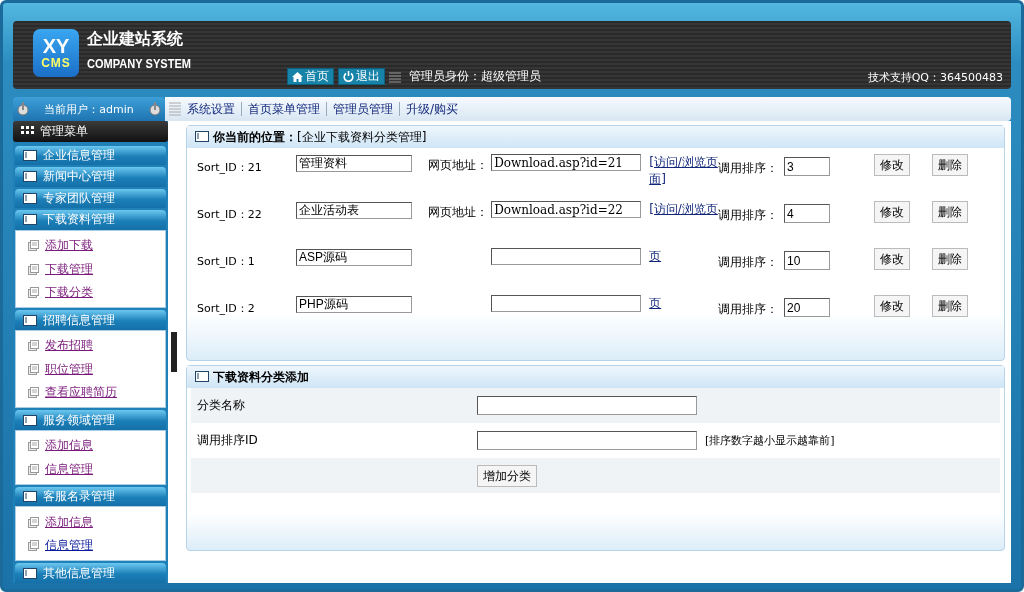  I want to click on visit-link: [访问/浏览页, so click(683, 209).